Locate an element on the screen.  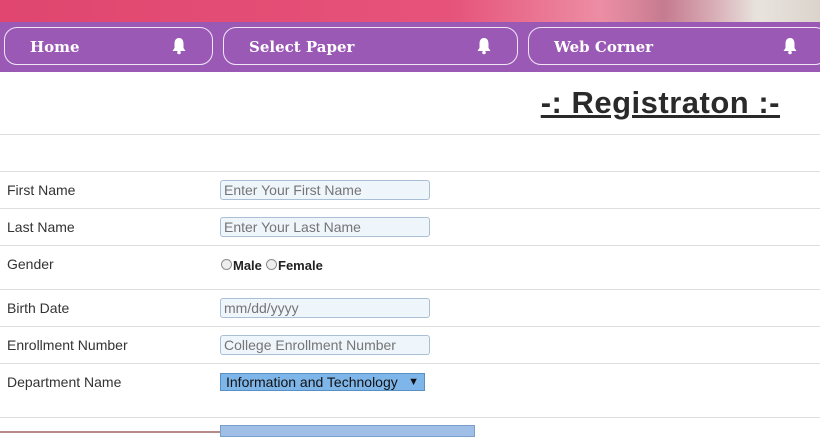
birth-date-input is located at coordinates (325, 308).